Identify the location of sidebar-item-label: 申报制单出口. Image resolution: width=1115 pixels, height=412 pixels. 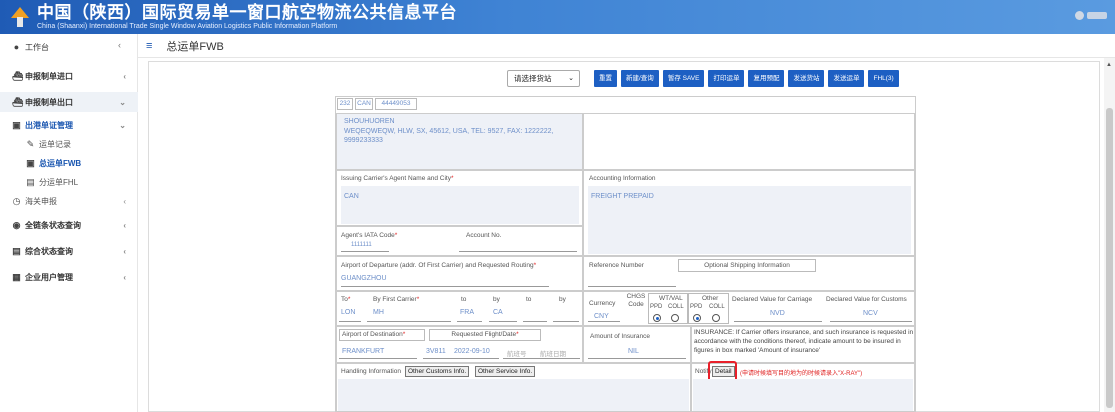
(49, 102).